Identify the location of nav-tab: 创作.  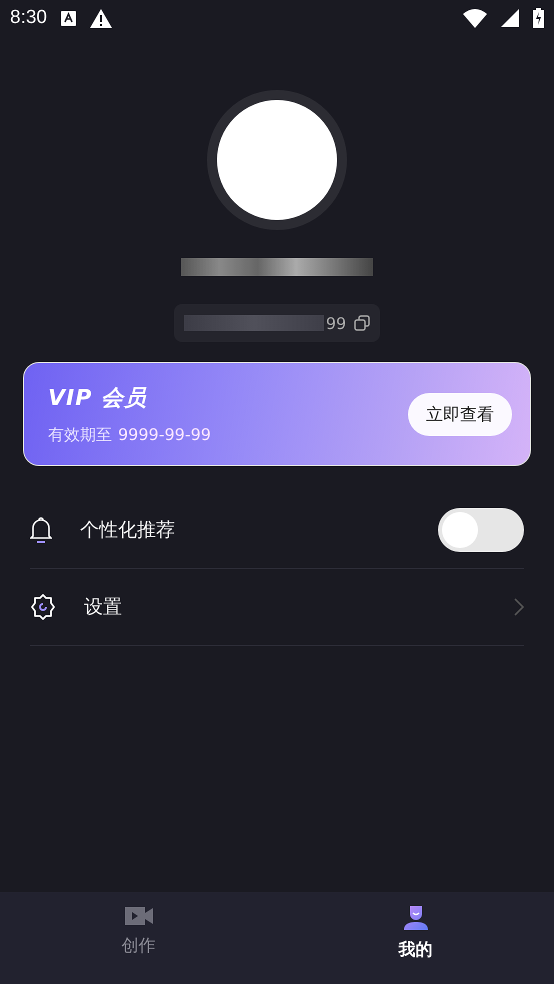
(138, 938).